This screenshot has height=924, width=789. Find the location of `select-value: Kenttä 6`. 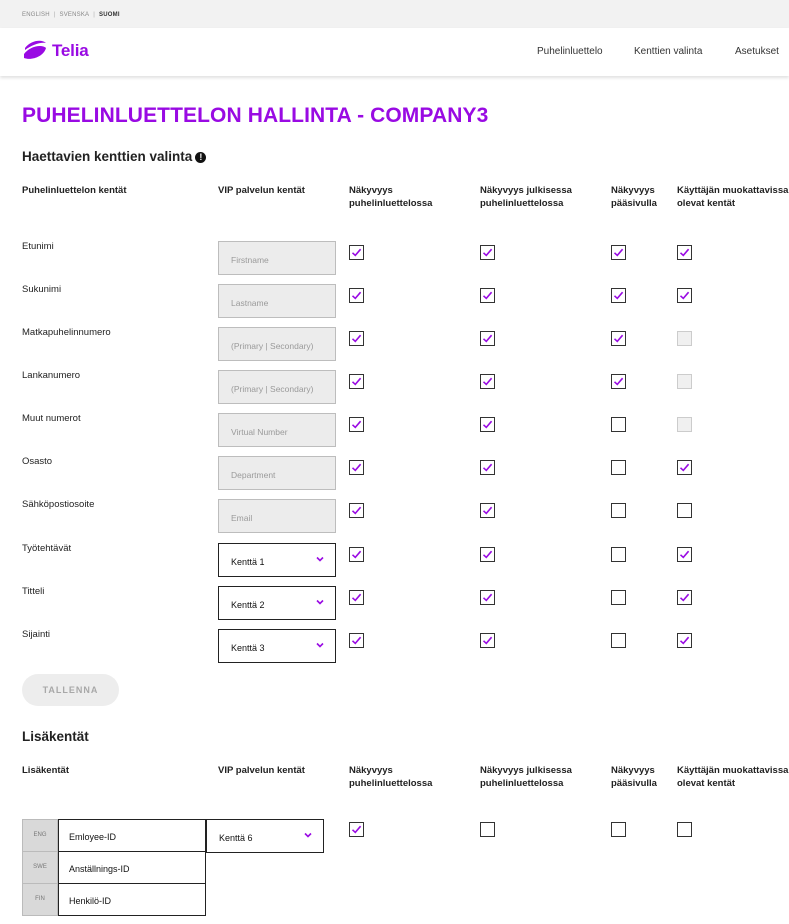

select-value: Kenttä 6 is located at coordinates (236, 838).